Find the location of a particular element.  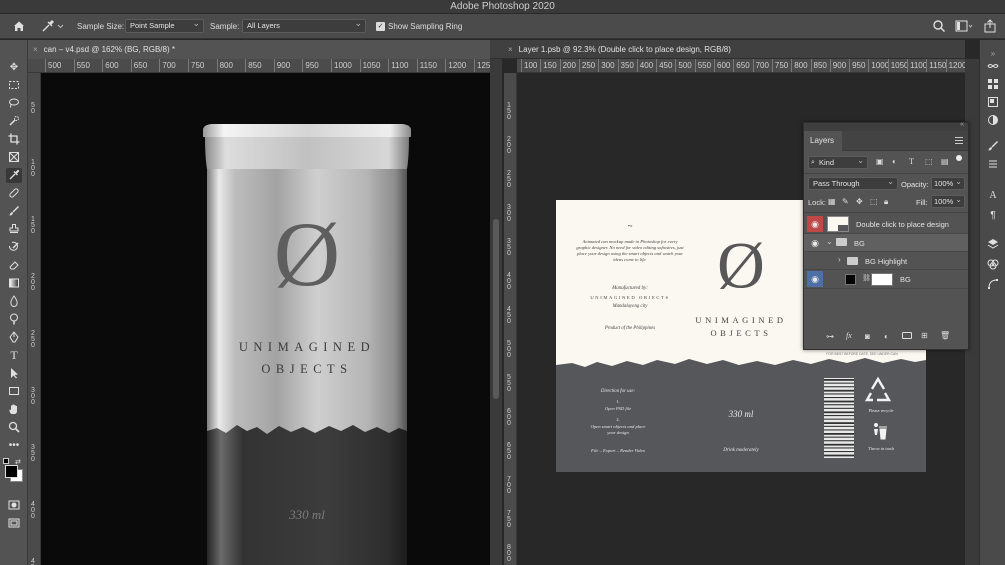

quick-mask-icon is located at coordinates (14, 505).